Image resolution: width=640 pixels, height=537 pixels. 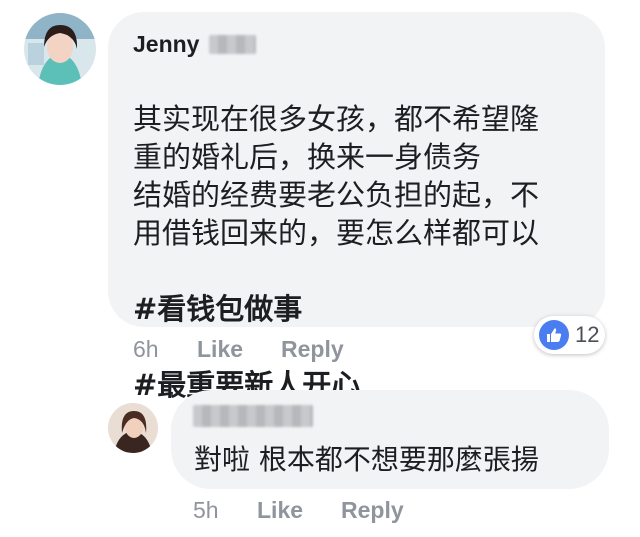 What do you see at coordinates (133, 428) in the screenshot?
I see `replier-avatar` at bounding box center [133, 428].